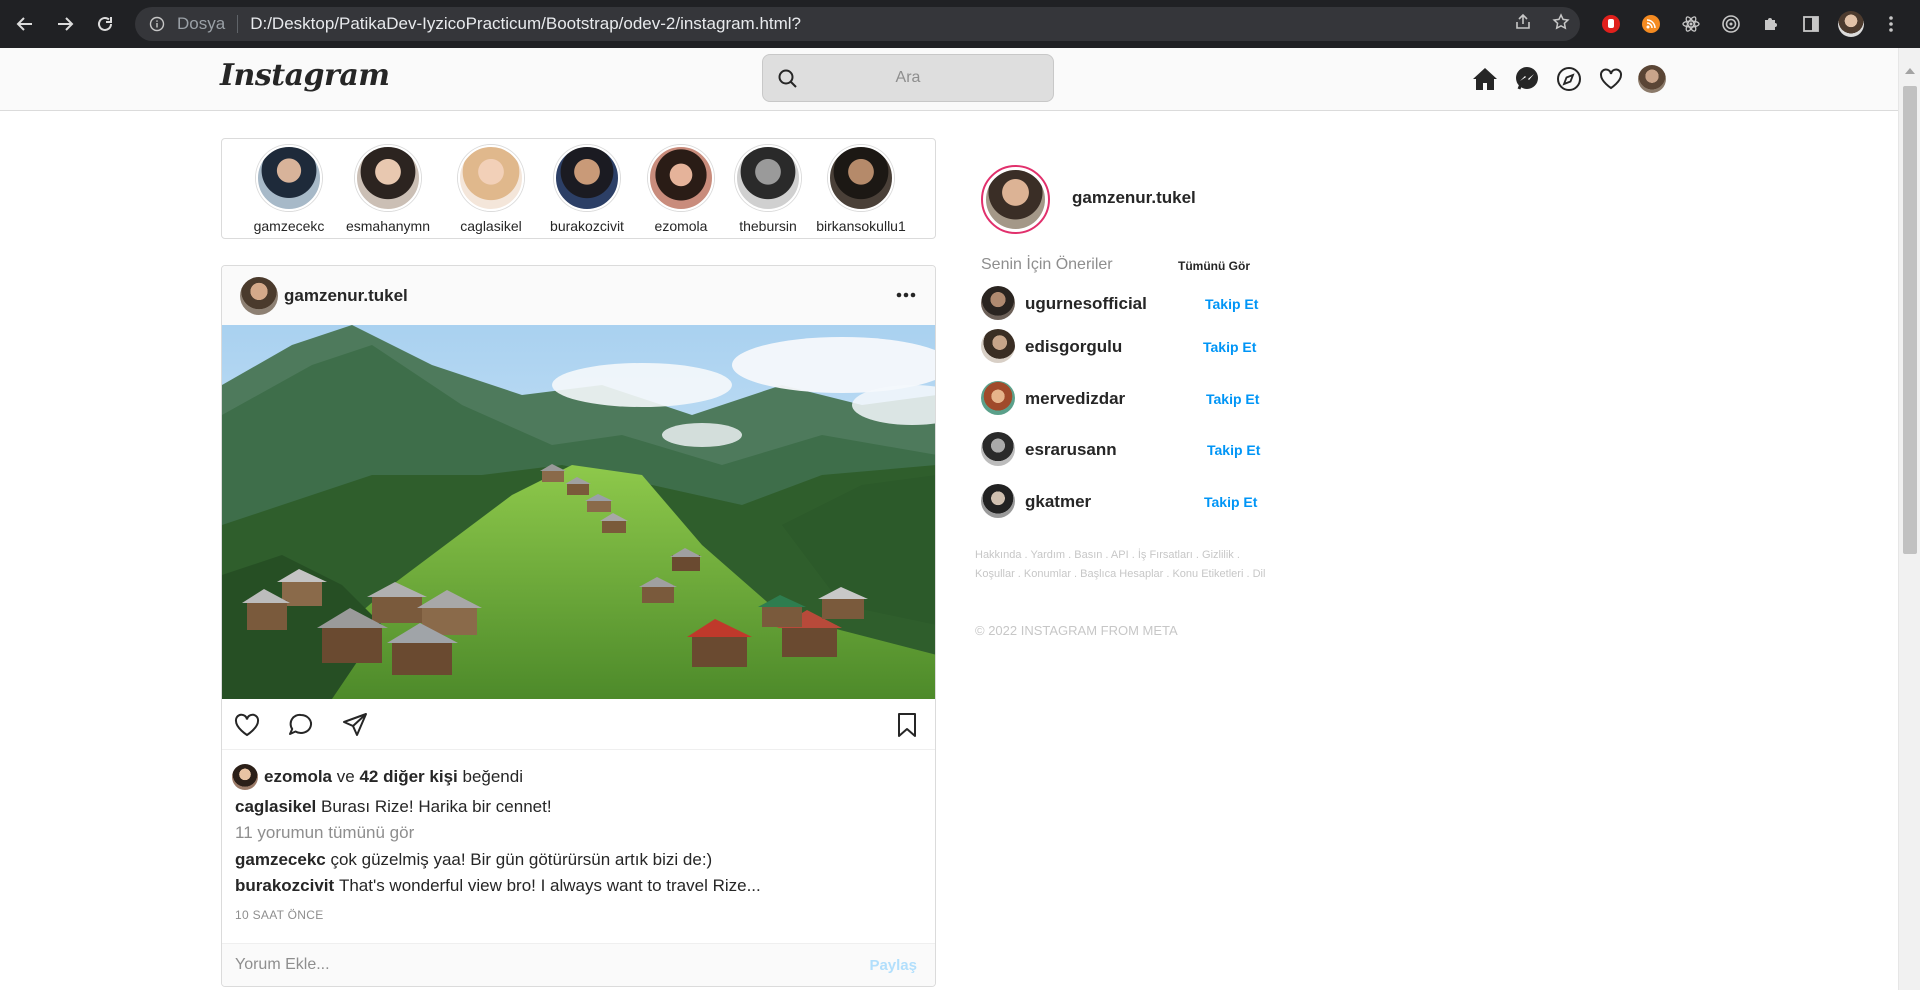 Image resolution: width=1920 pixels, height=990 pixels. What do you see at coordinates (247, 725) in the screenshot?
I see `like-heart-icon` at bounding box center [247, 725].